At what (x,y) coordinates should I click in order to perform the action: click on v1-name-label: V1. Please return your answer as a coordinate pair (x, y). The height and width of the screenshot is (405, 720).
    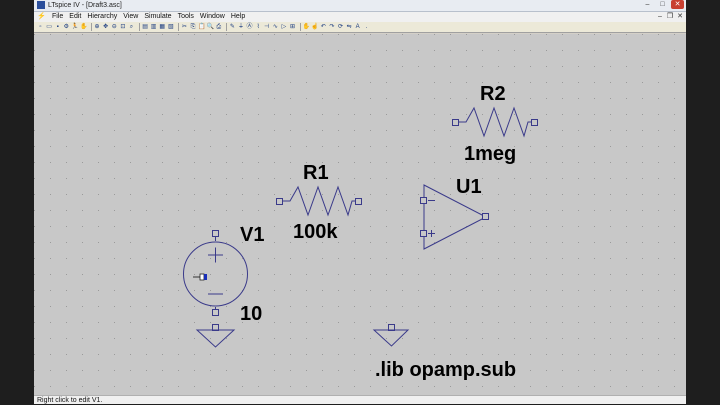
    Looking at the image, I should click on (252, 235).